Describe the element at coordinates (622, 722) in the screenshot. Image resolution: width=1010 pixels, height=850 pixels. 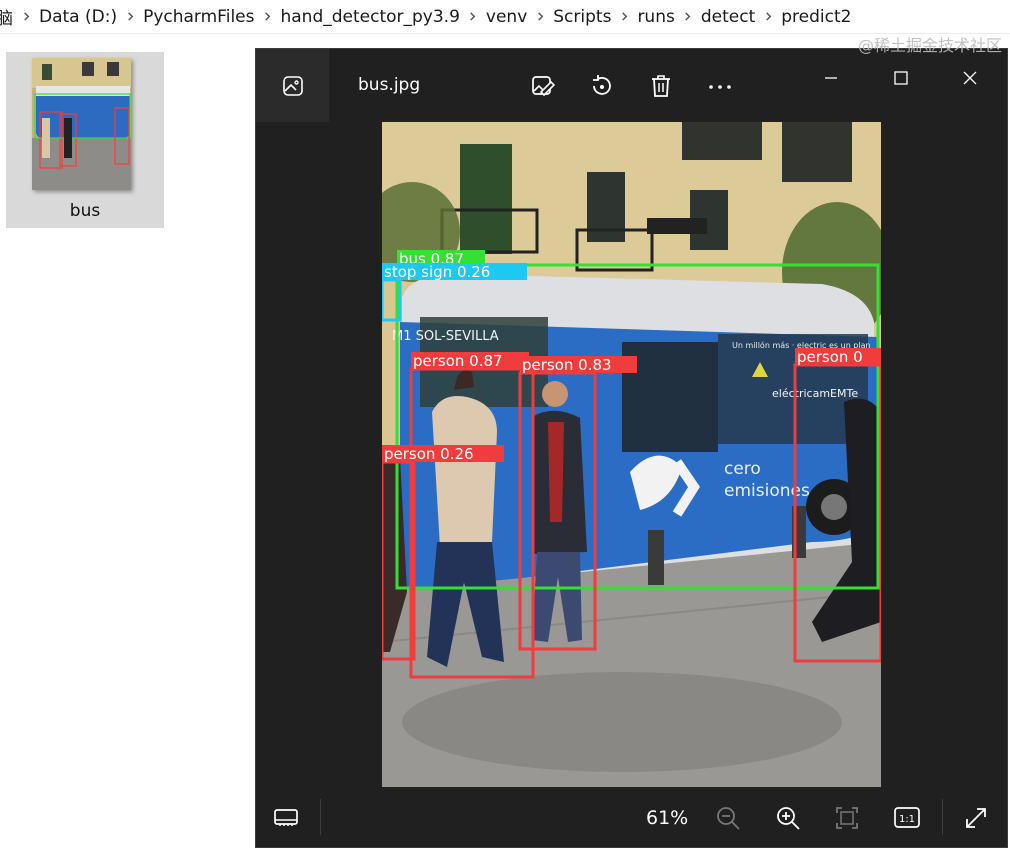
I see `shadow` at that location.